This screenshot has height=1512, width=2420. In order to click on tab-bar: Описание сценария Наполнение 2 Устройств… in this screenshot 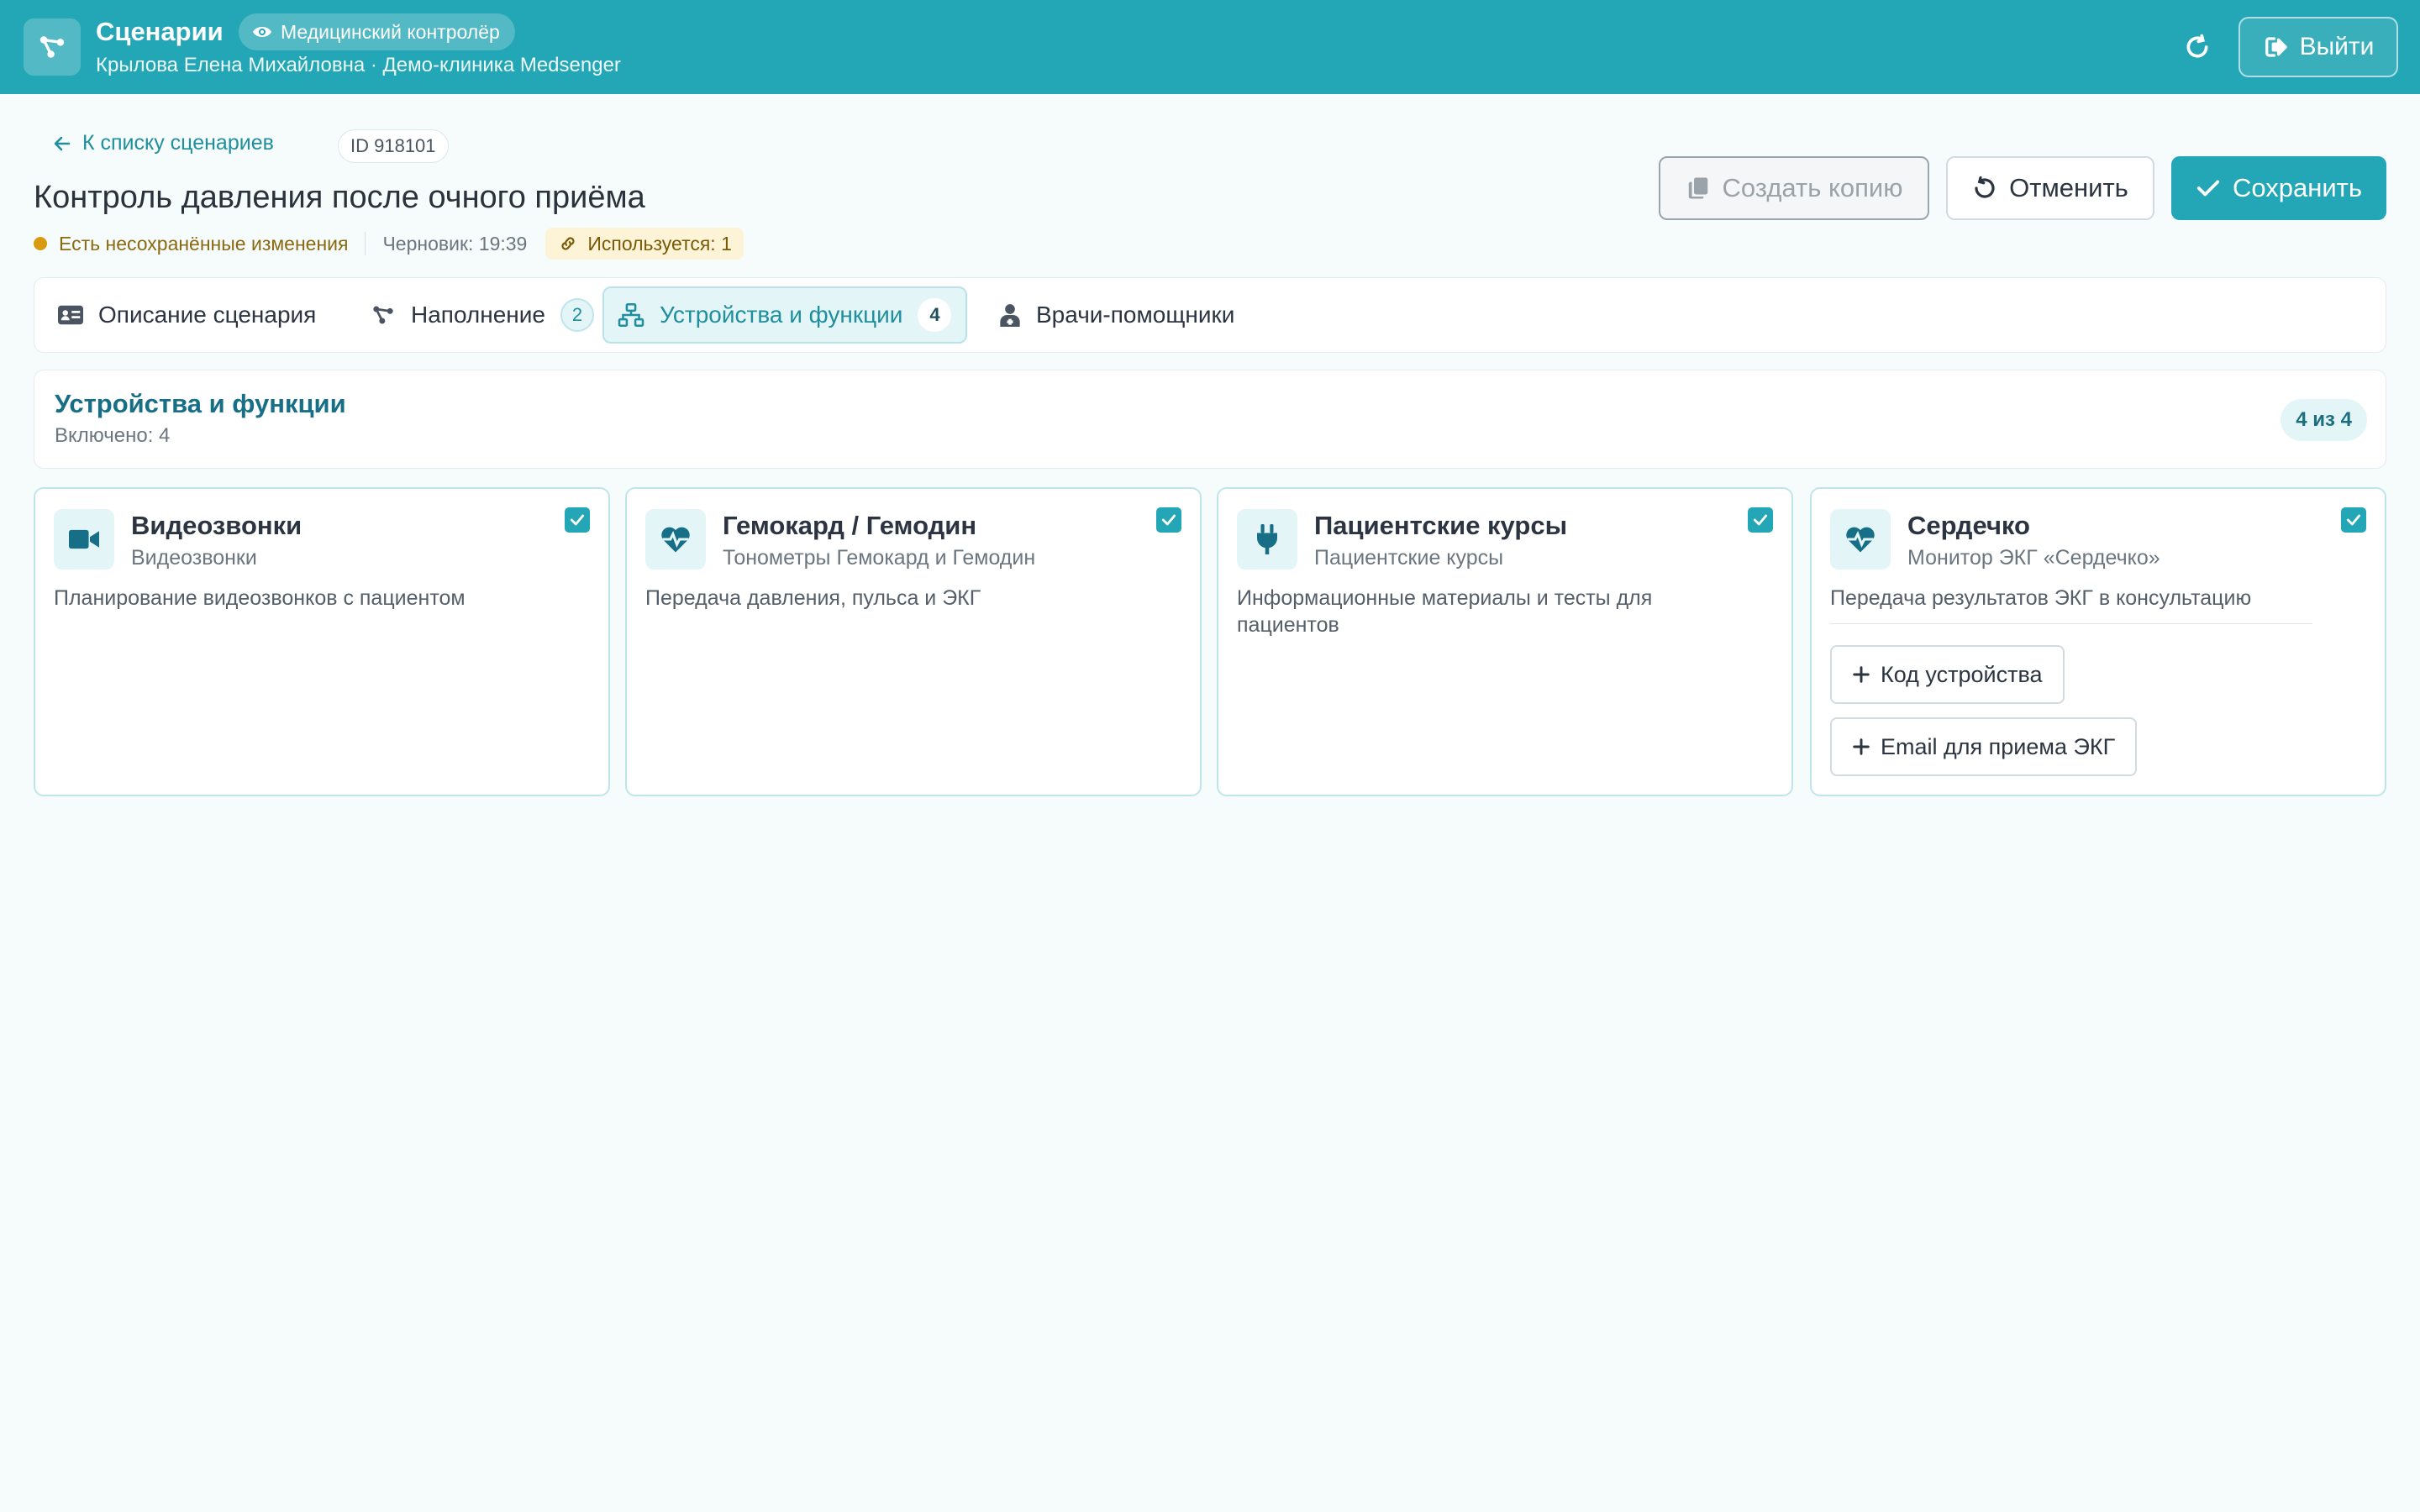, I will do `click(1210, 315)`.